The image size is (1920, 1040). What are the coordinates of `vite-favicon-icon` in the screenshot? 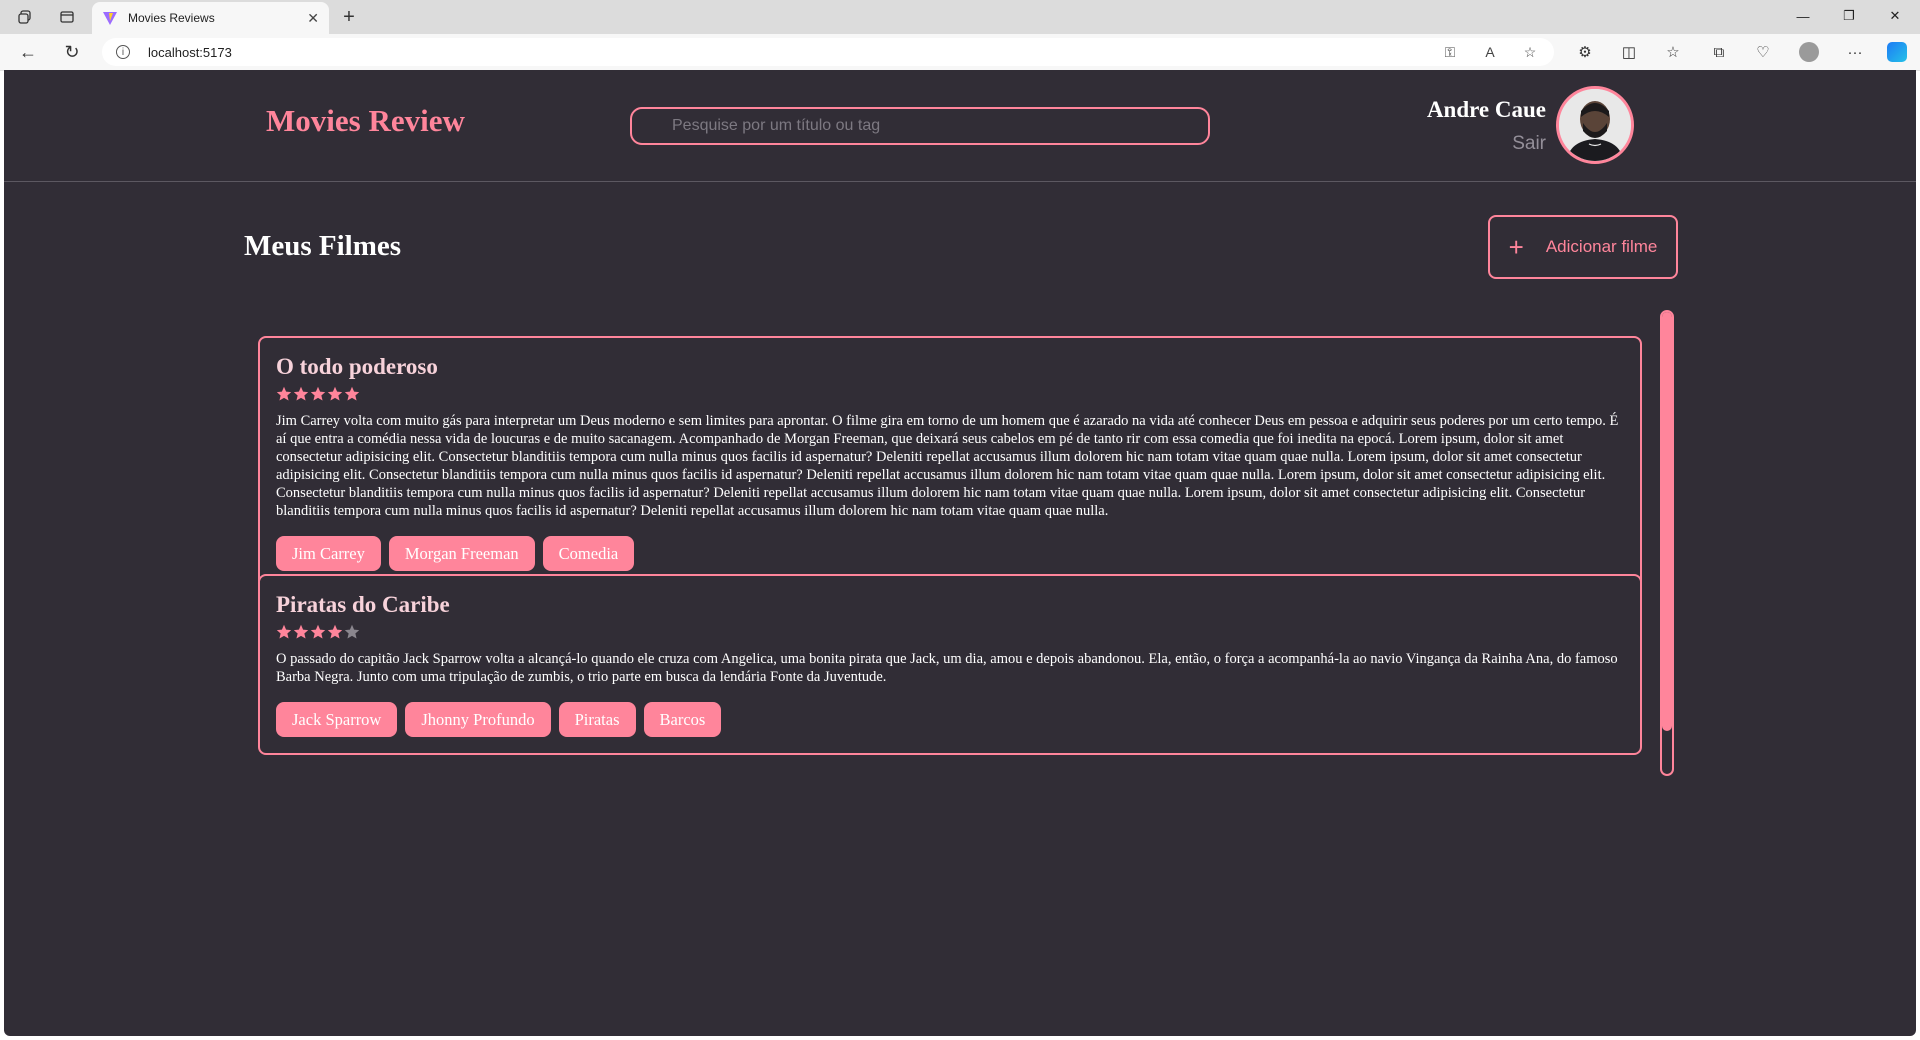 It's located at (110, 18).